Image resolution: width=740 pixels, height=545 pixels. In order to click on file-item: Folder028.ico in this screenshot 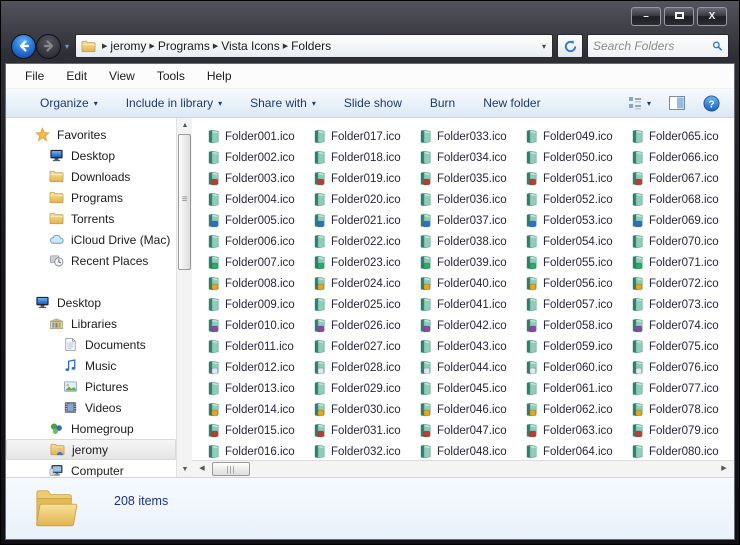, I will do `click(365, 367)`.